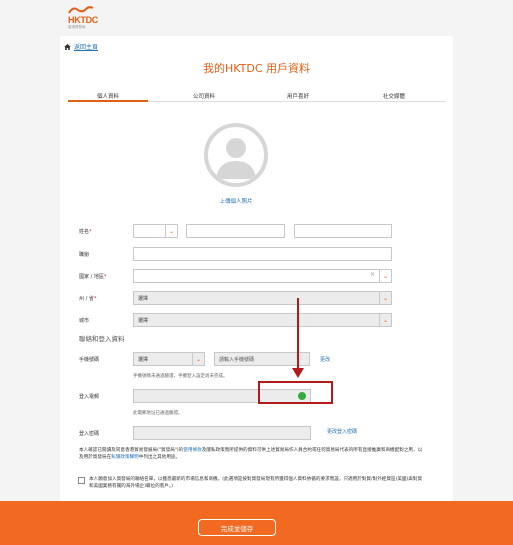 The height and width of the screenshot is (545, 513). I want to click on clear-icon: ×, so click(372, 274).